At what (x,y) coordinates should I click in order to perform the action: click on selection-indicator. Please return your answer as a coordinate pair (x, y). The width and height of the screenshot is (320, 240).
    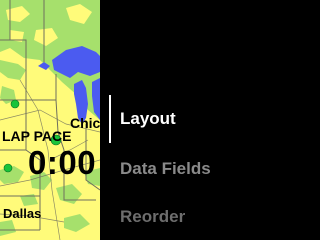
    Looking at the image, I should click on (110, 119).